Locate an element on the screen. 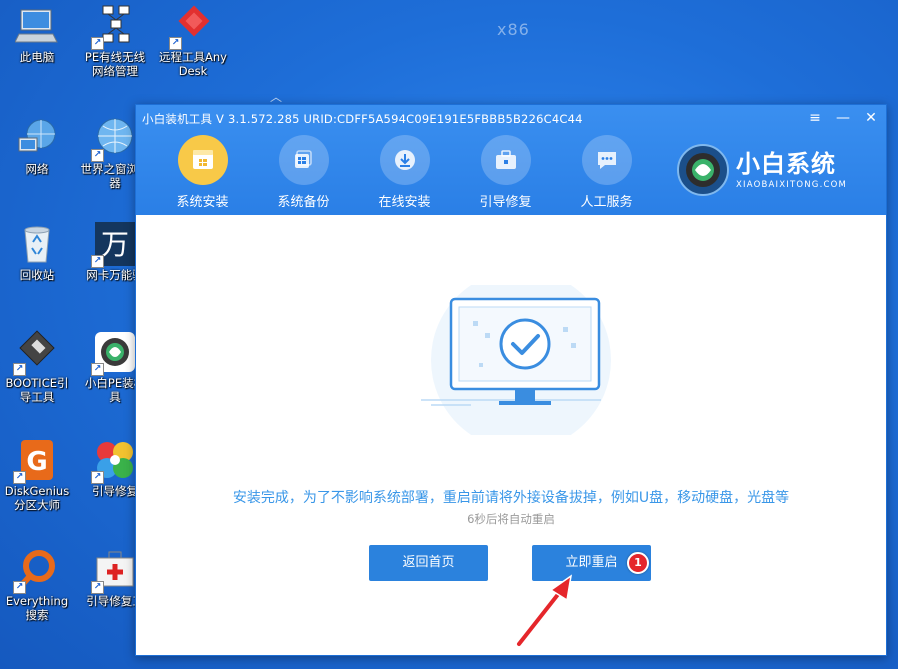 This screenshot has width=898, height=669. minimize-button: — is located at coordinates (843, 118).